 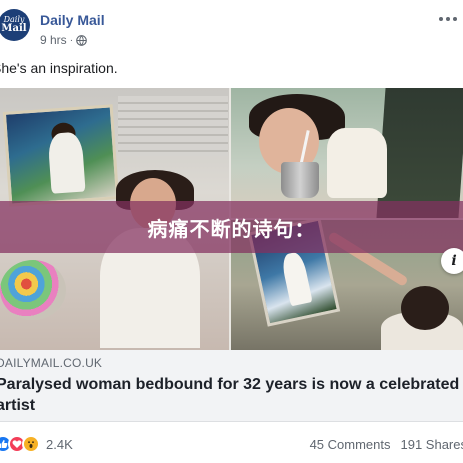 I want to click on woman-shirt, so click(x=357, y=163).